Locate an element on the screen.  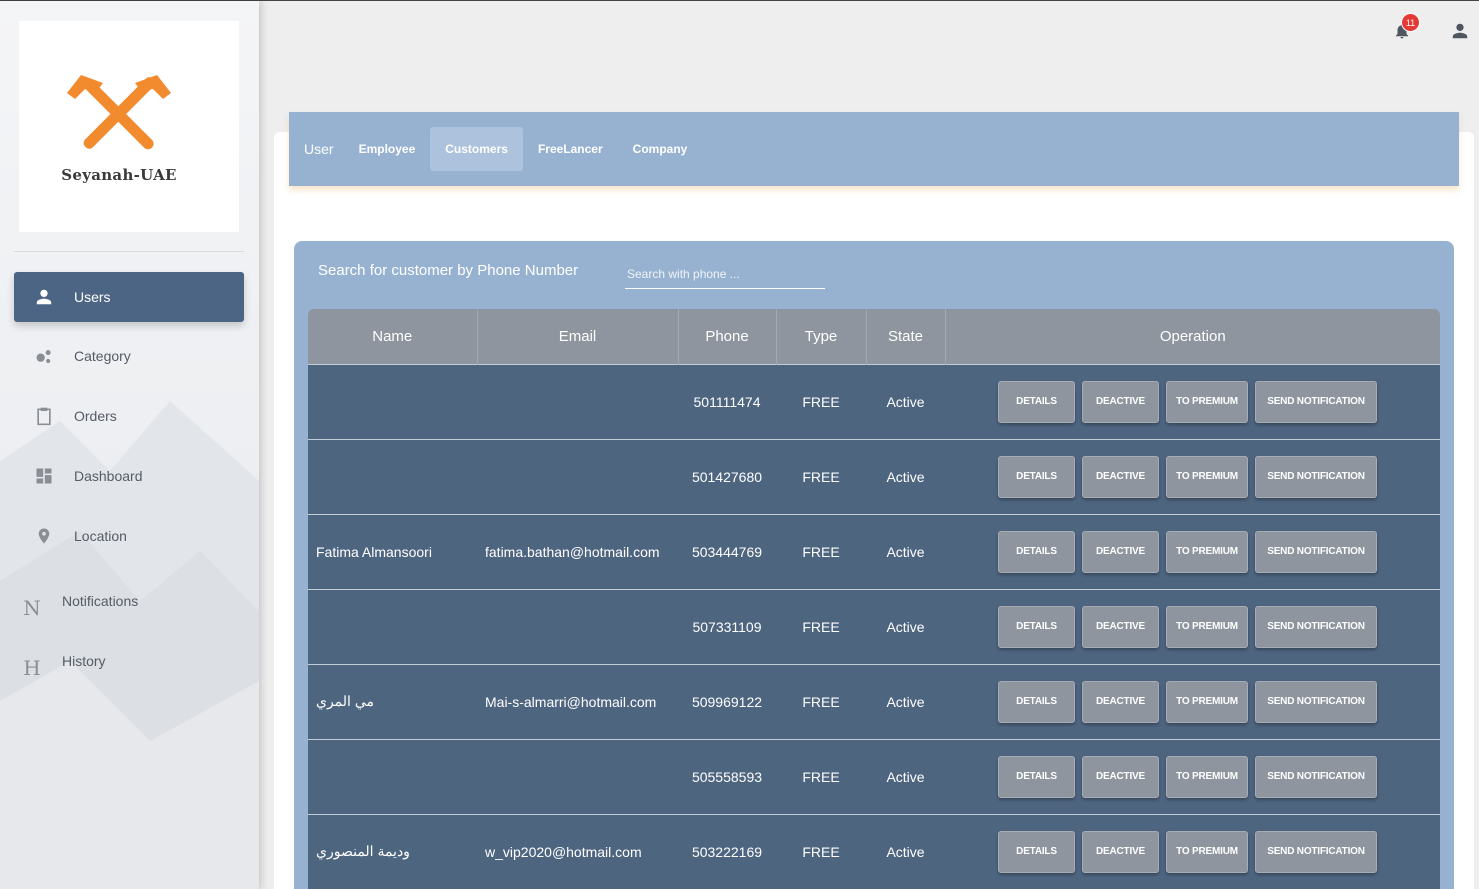
sidebar-item-history: H History is located at coordinates (129, 661).